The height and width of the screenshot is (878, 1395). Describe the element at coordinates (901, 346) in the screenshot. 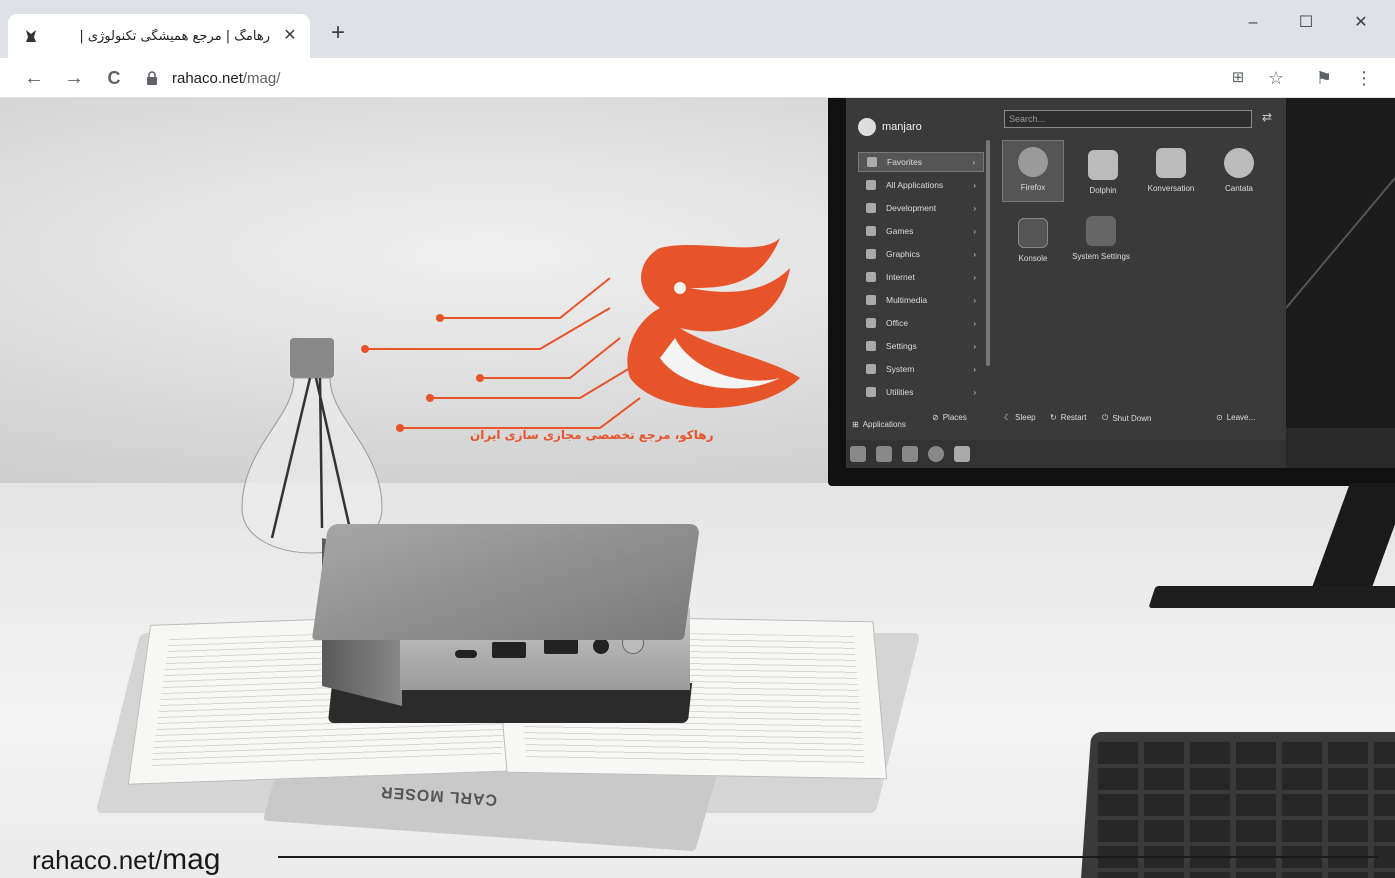

I see `kde-cat-label: Settings` at that location.